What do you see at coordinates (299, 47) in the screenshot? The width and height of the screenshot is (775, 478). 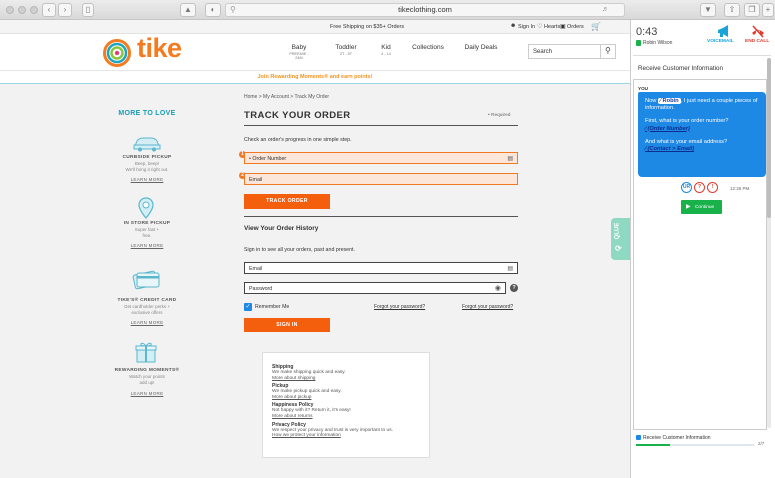 I see `nav-label: Baby` at bounding box center [299, 47].